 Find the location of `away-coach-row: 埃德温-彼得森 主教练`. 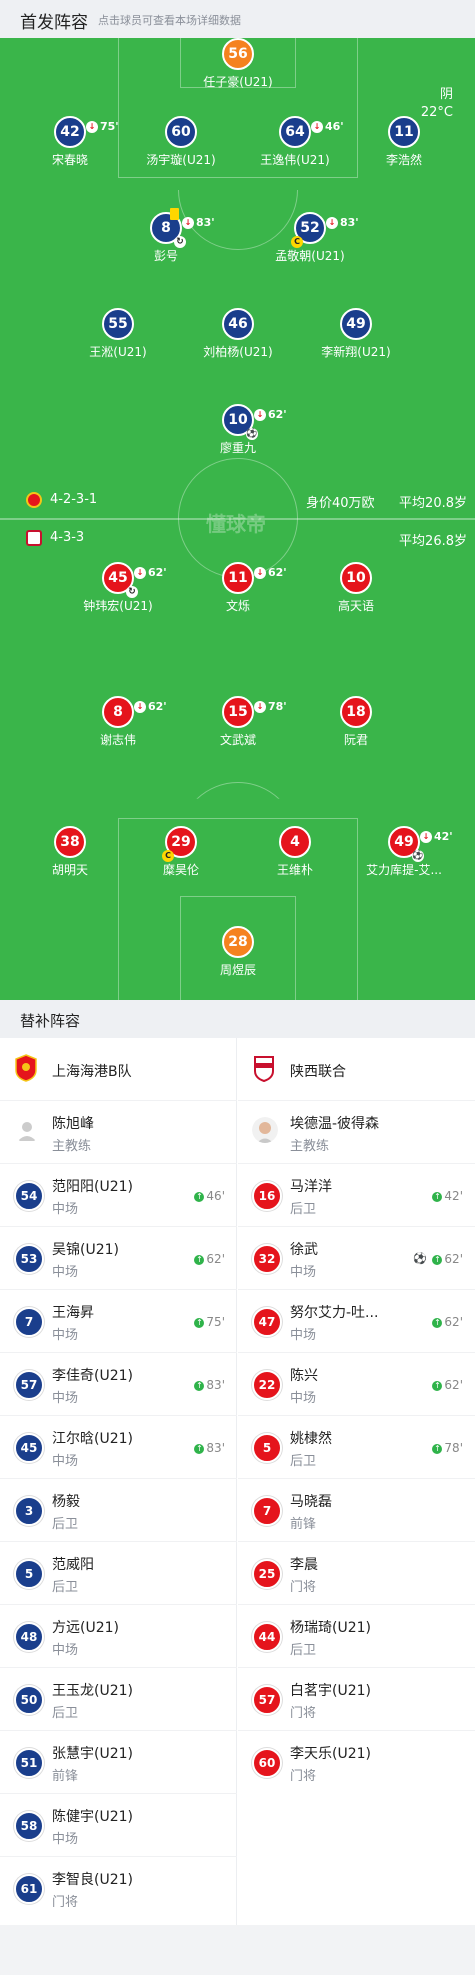

away-coach-row: 埃德温-彼得森 主教练 is located at coordinates (356, 1132).